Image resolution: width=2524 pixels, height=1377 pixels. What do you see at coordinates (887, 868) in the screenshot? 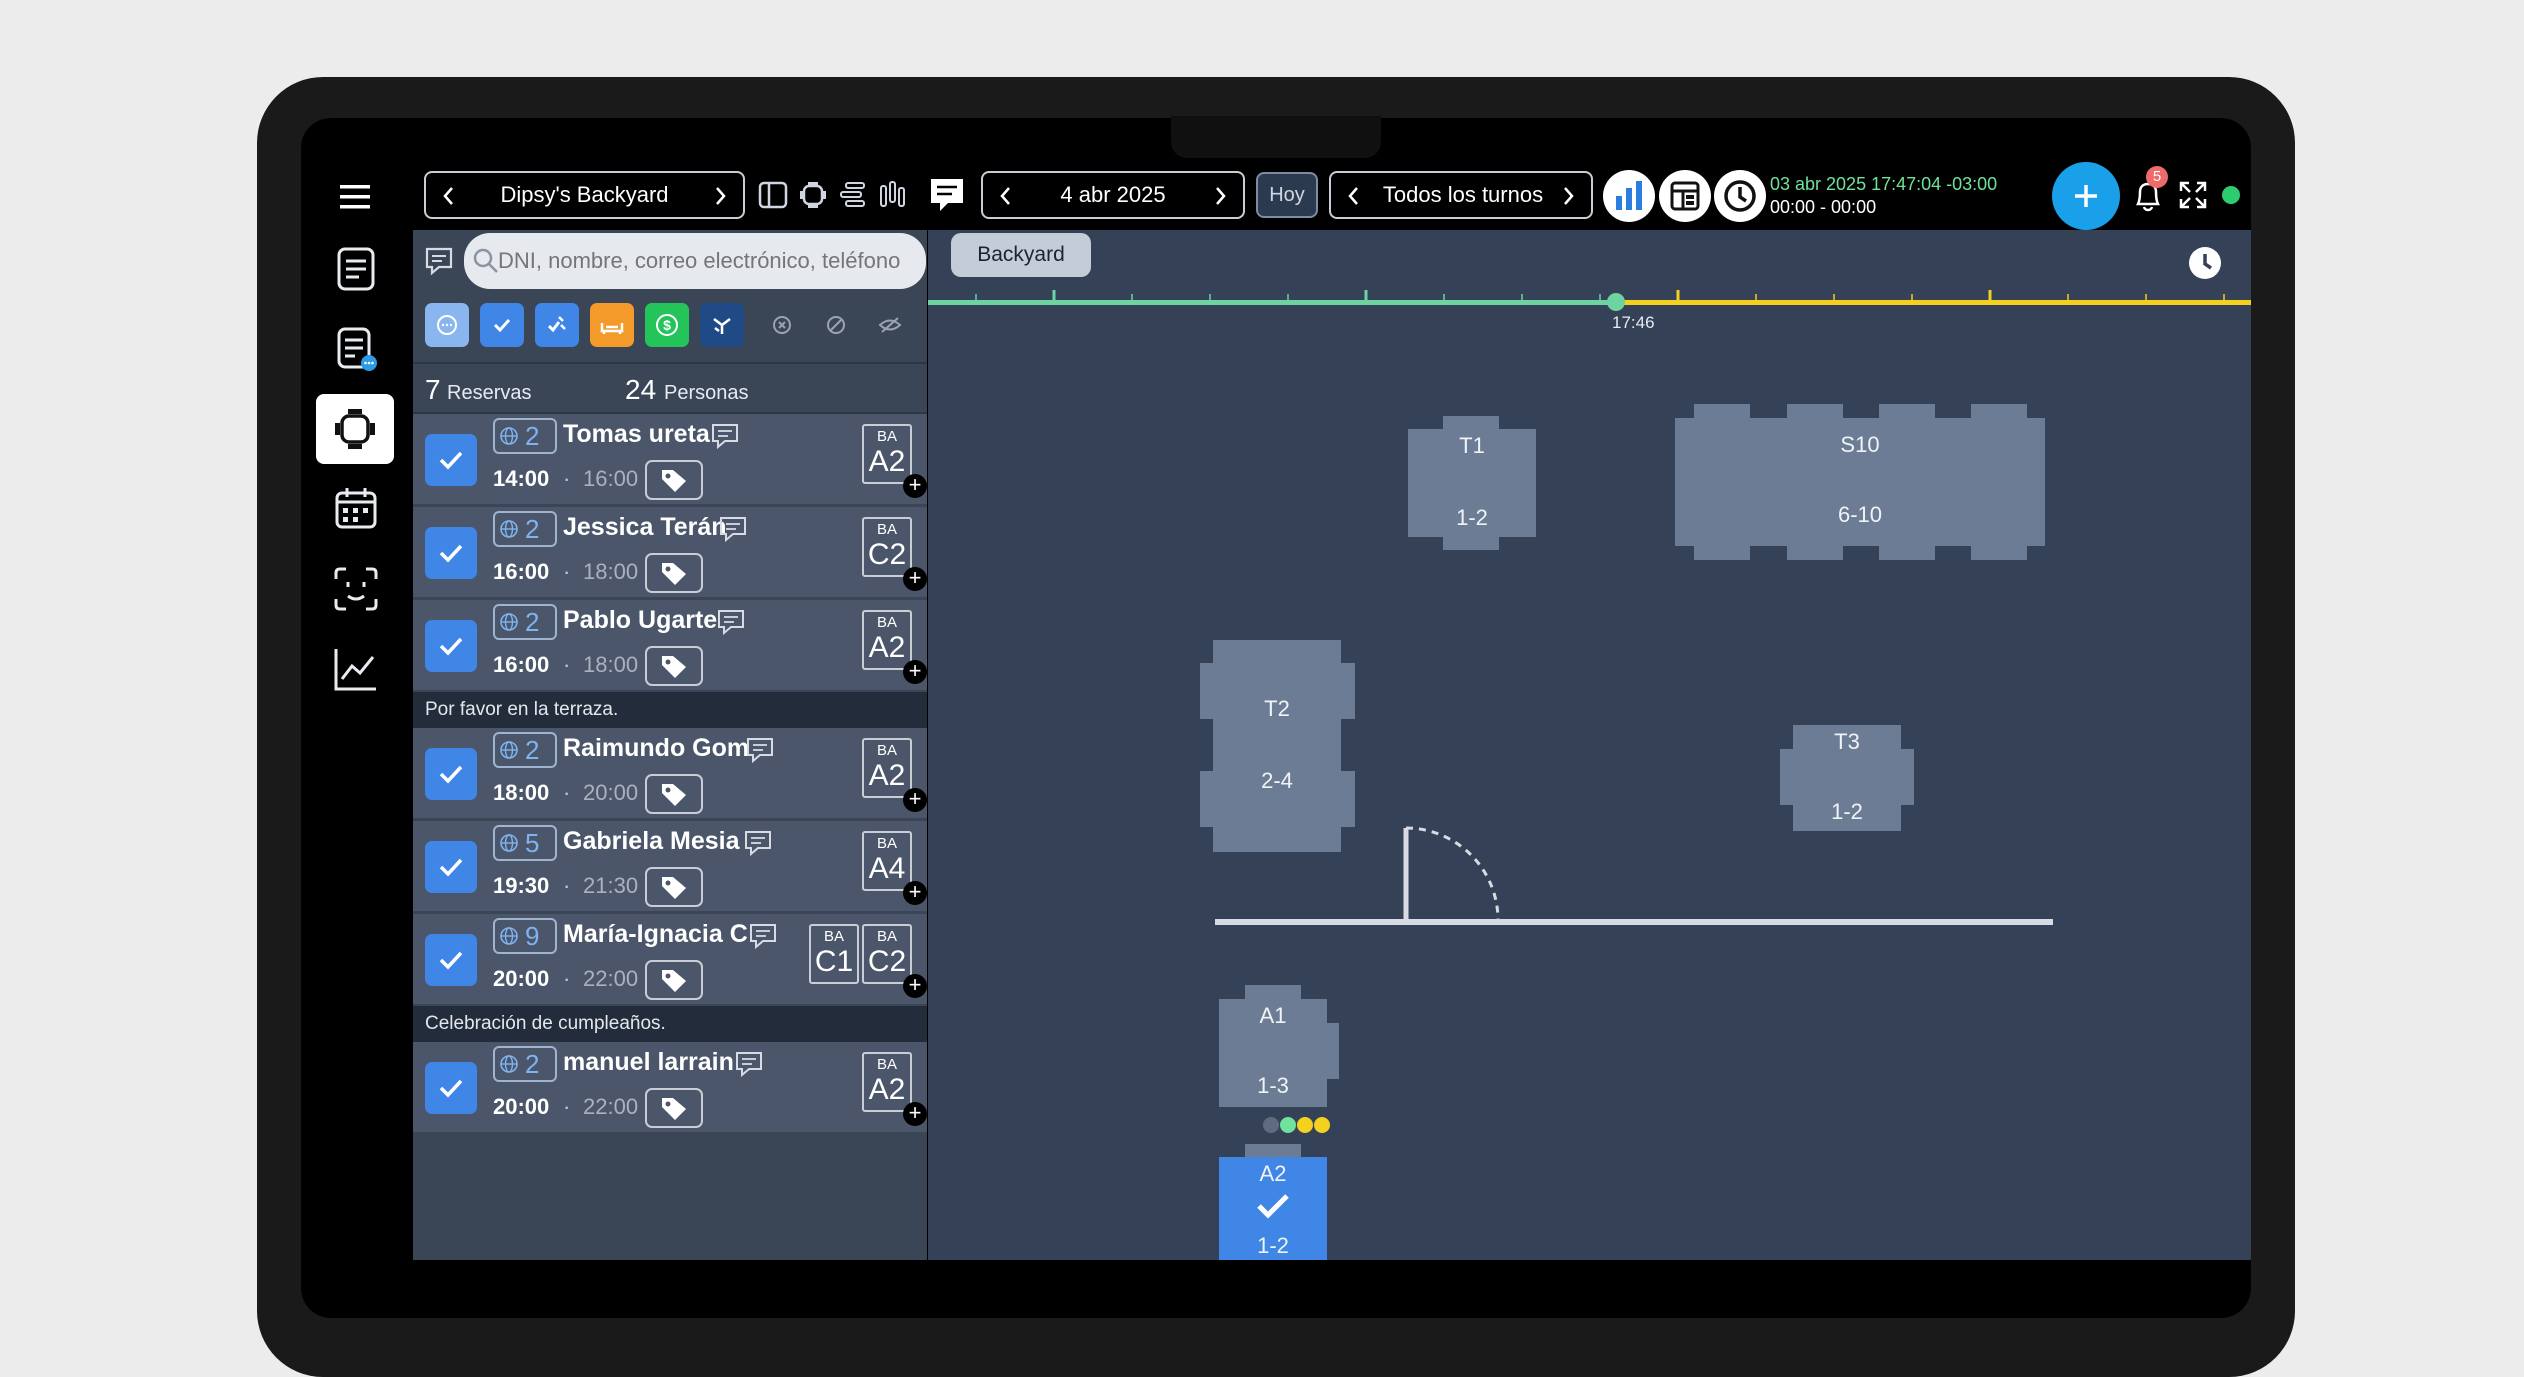
I see `table-code: A4` at bounding box center [887, 868].